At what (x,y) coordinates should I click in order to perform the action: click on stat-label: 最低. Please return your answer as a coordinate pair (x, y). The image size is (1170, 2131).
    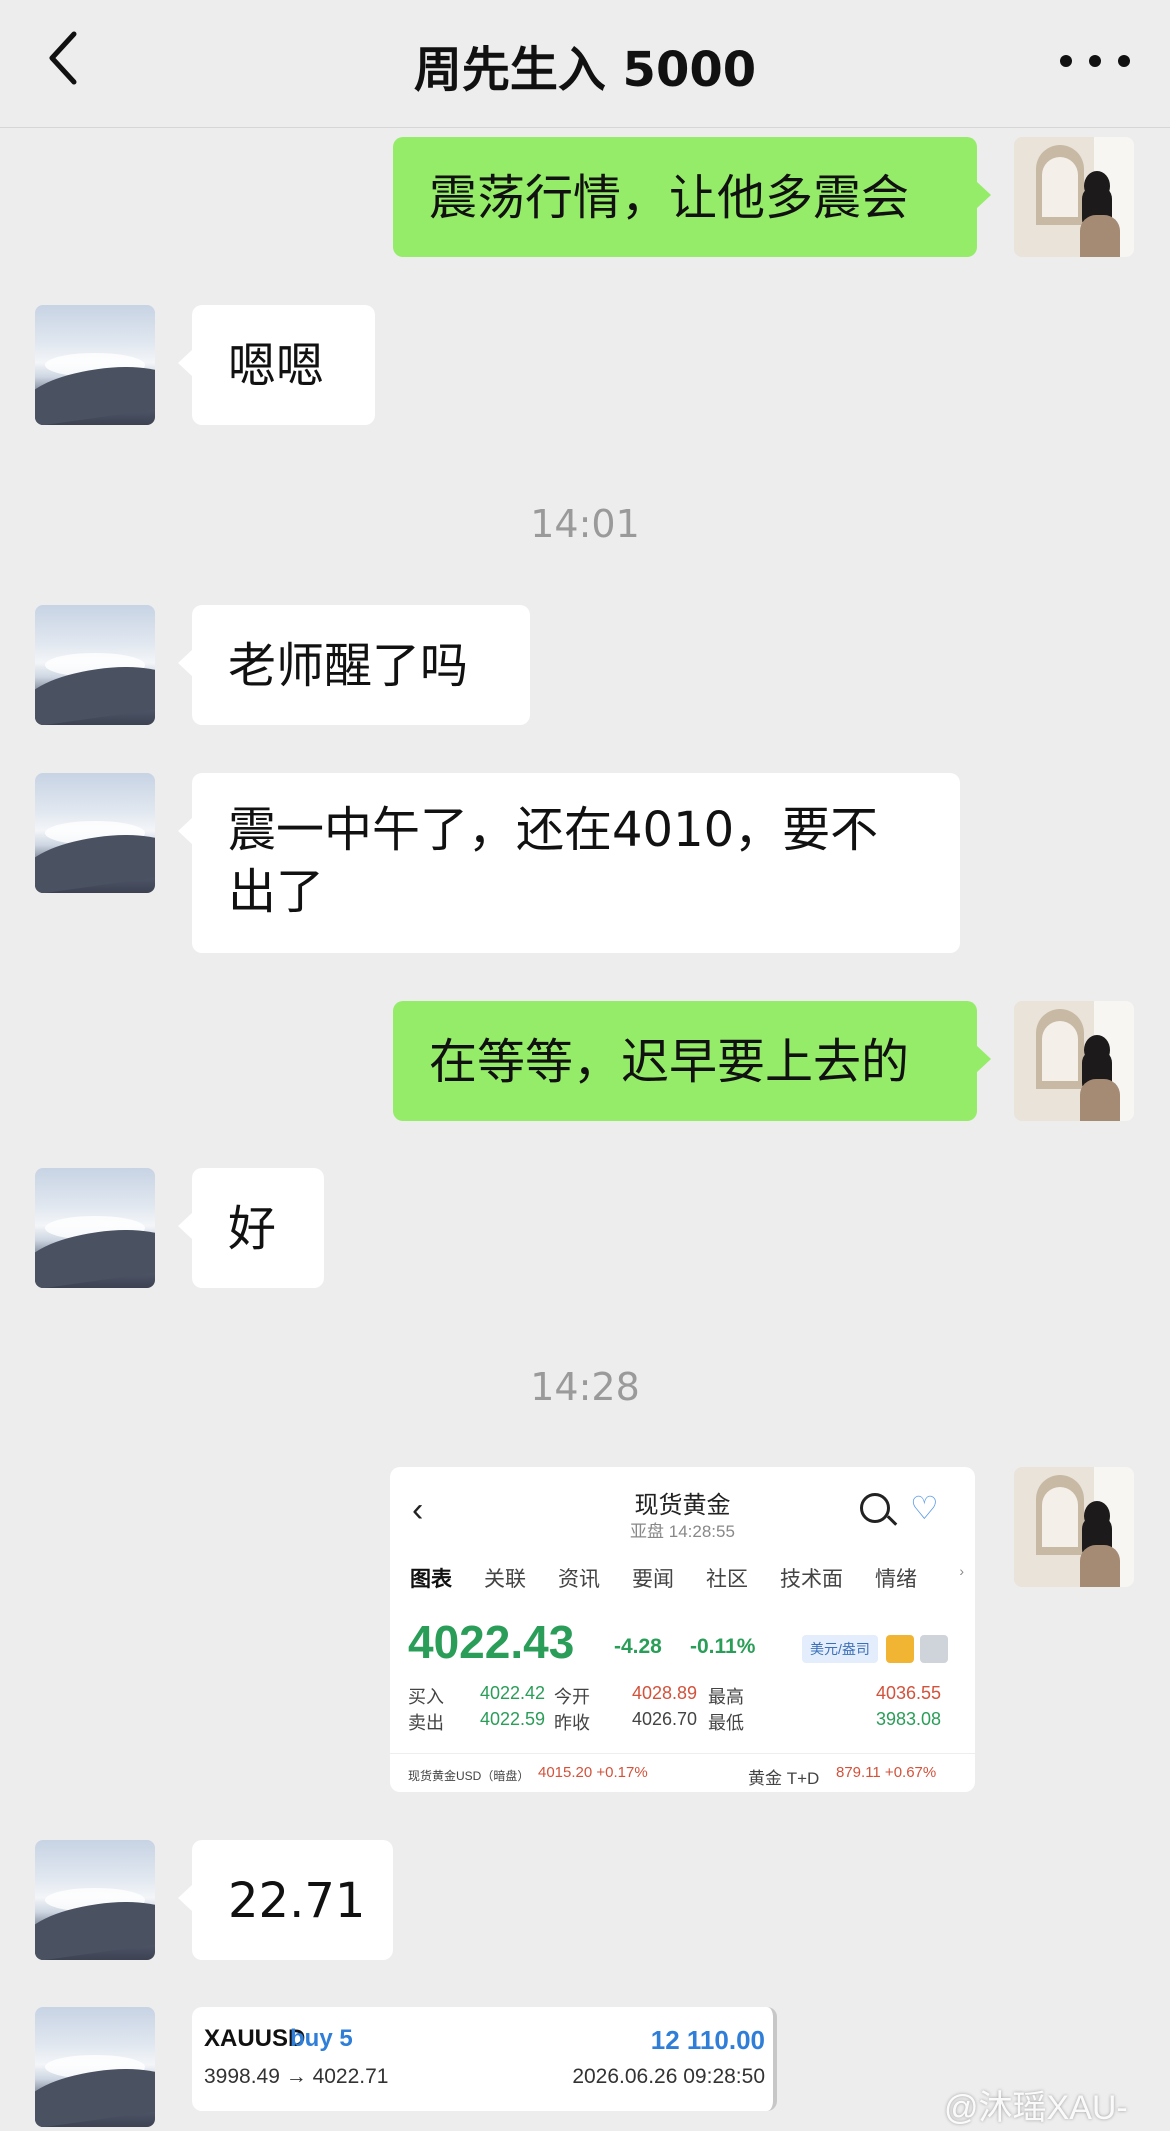
    Looking at the image, I should click on (726, 1723).